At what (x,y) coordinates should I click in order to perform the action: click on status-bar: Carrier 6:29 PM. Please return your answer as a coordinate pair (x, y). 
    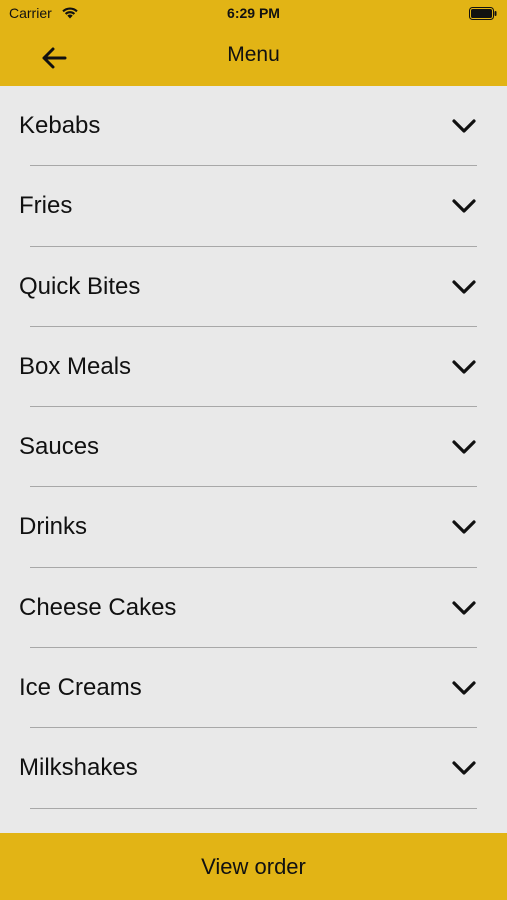
    Looking at the image, I should click on (253, 14).